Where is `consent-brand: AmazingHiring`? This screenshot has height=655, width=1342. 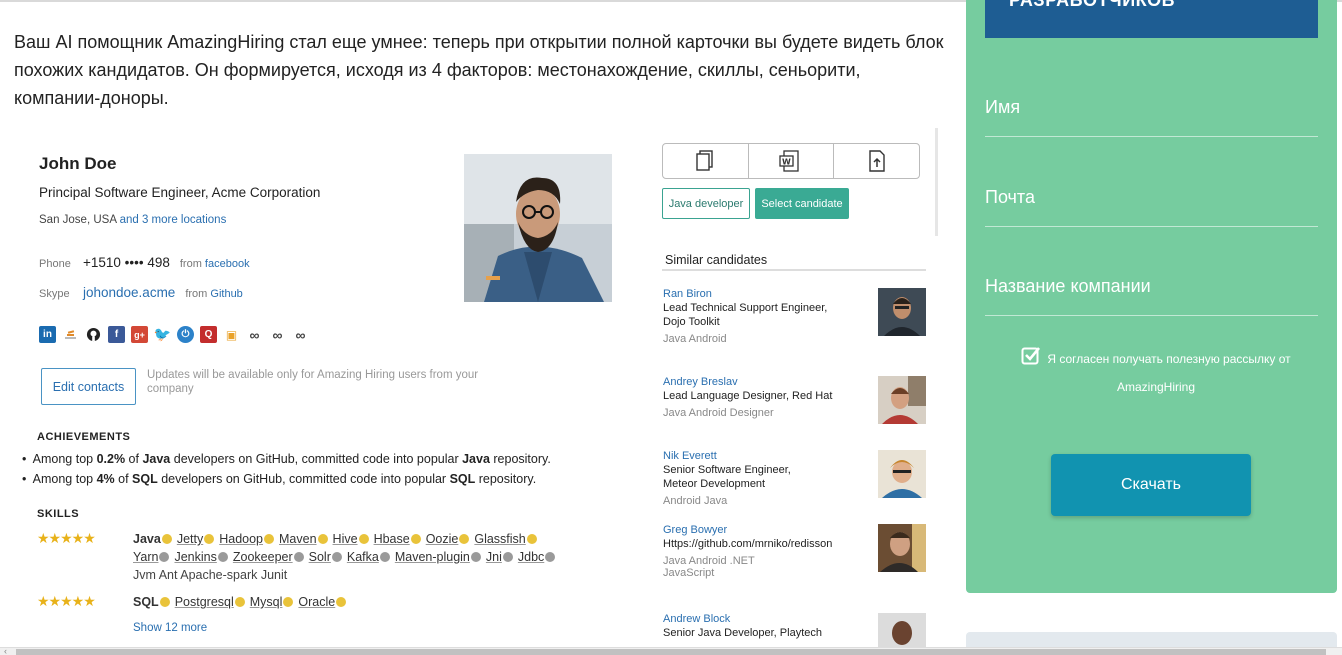 consent-brand: AmazingHiring is located at coordinates (1156, 387).